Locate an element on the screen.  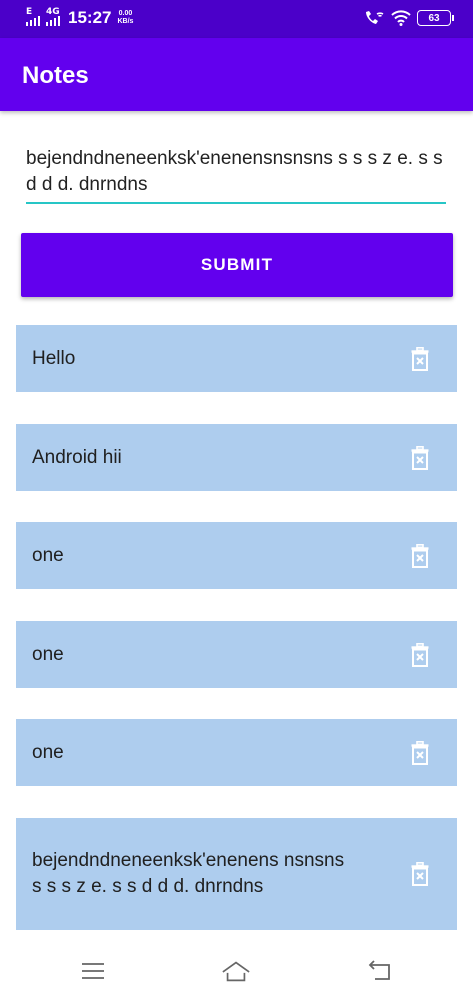
network-speed: 0.00 KB/s is located at coordinates (125, 18).